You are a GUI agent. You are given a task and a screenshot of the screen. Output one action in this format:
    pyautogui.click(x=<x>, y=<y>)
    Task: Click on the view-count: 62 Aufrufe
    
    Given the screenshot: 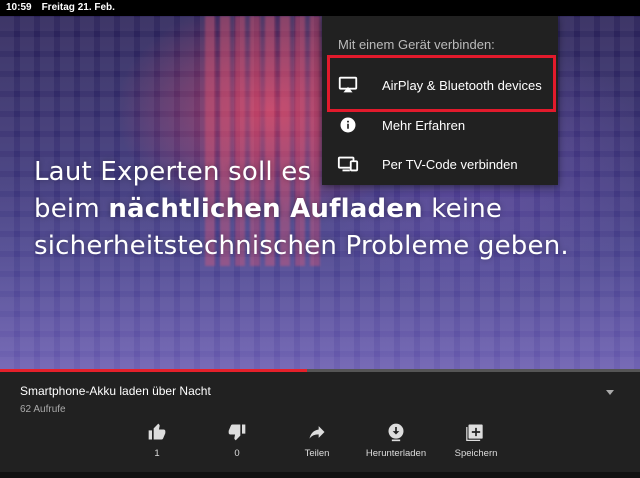 What is the action you would take?
    pyautogui.click(x=43, y=409)
    